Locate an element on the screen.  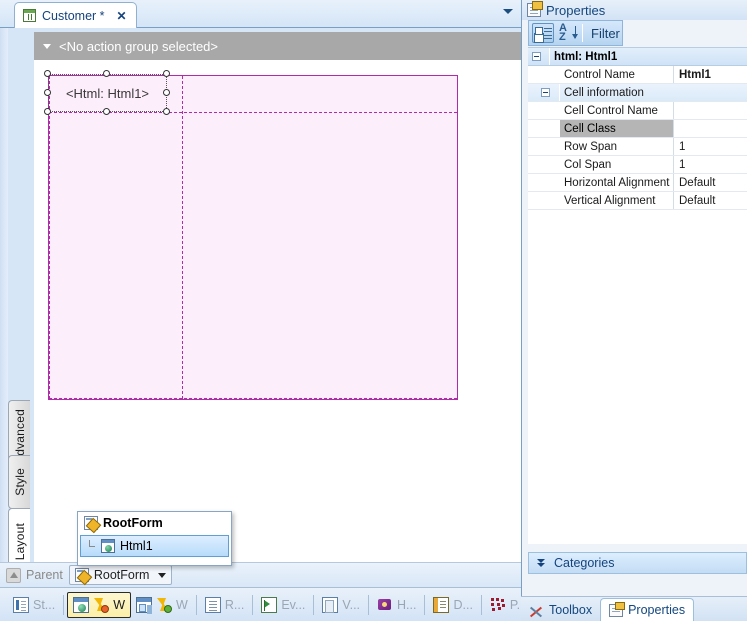
resize-handle-nw is located at coordinates (47, 73).